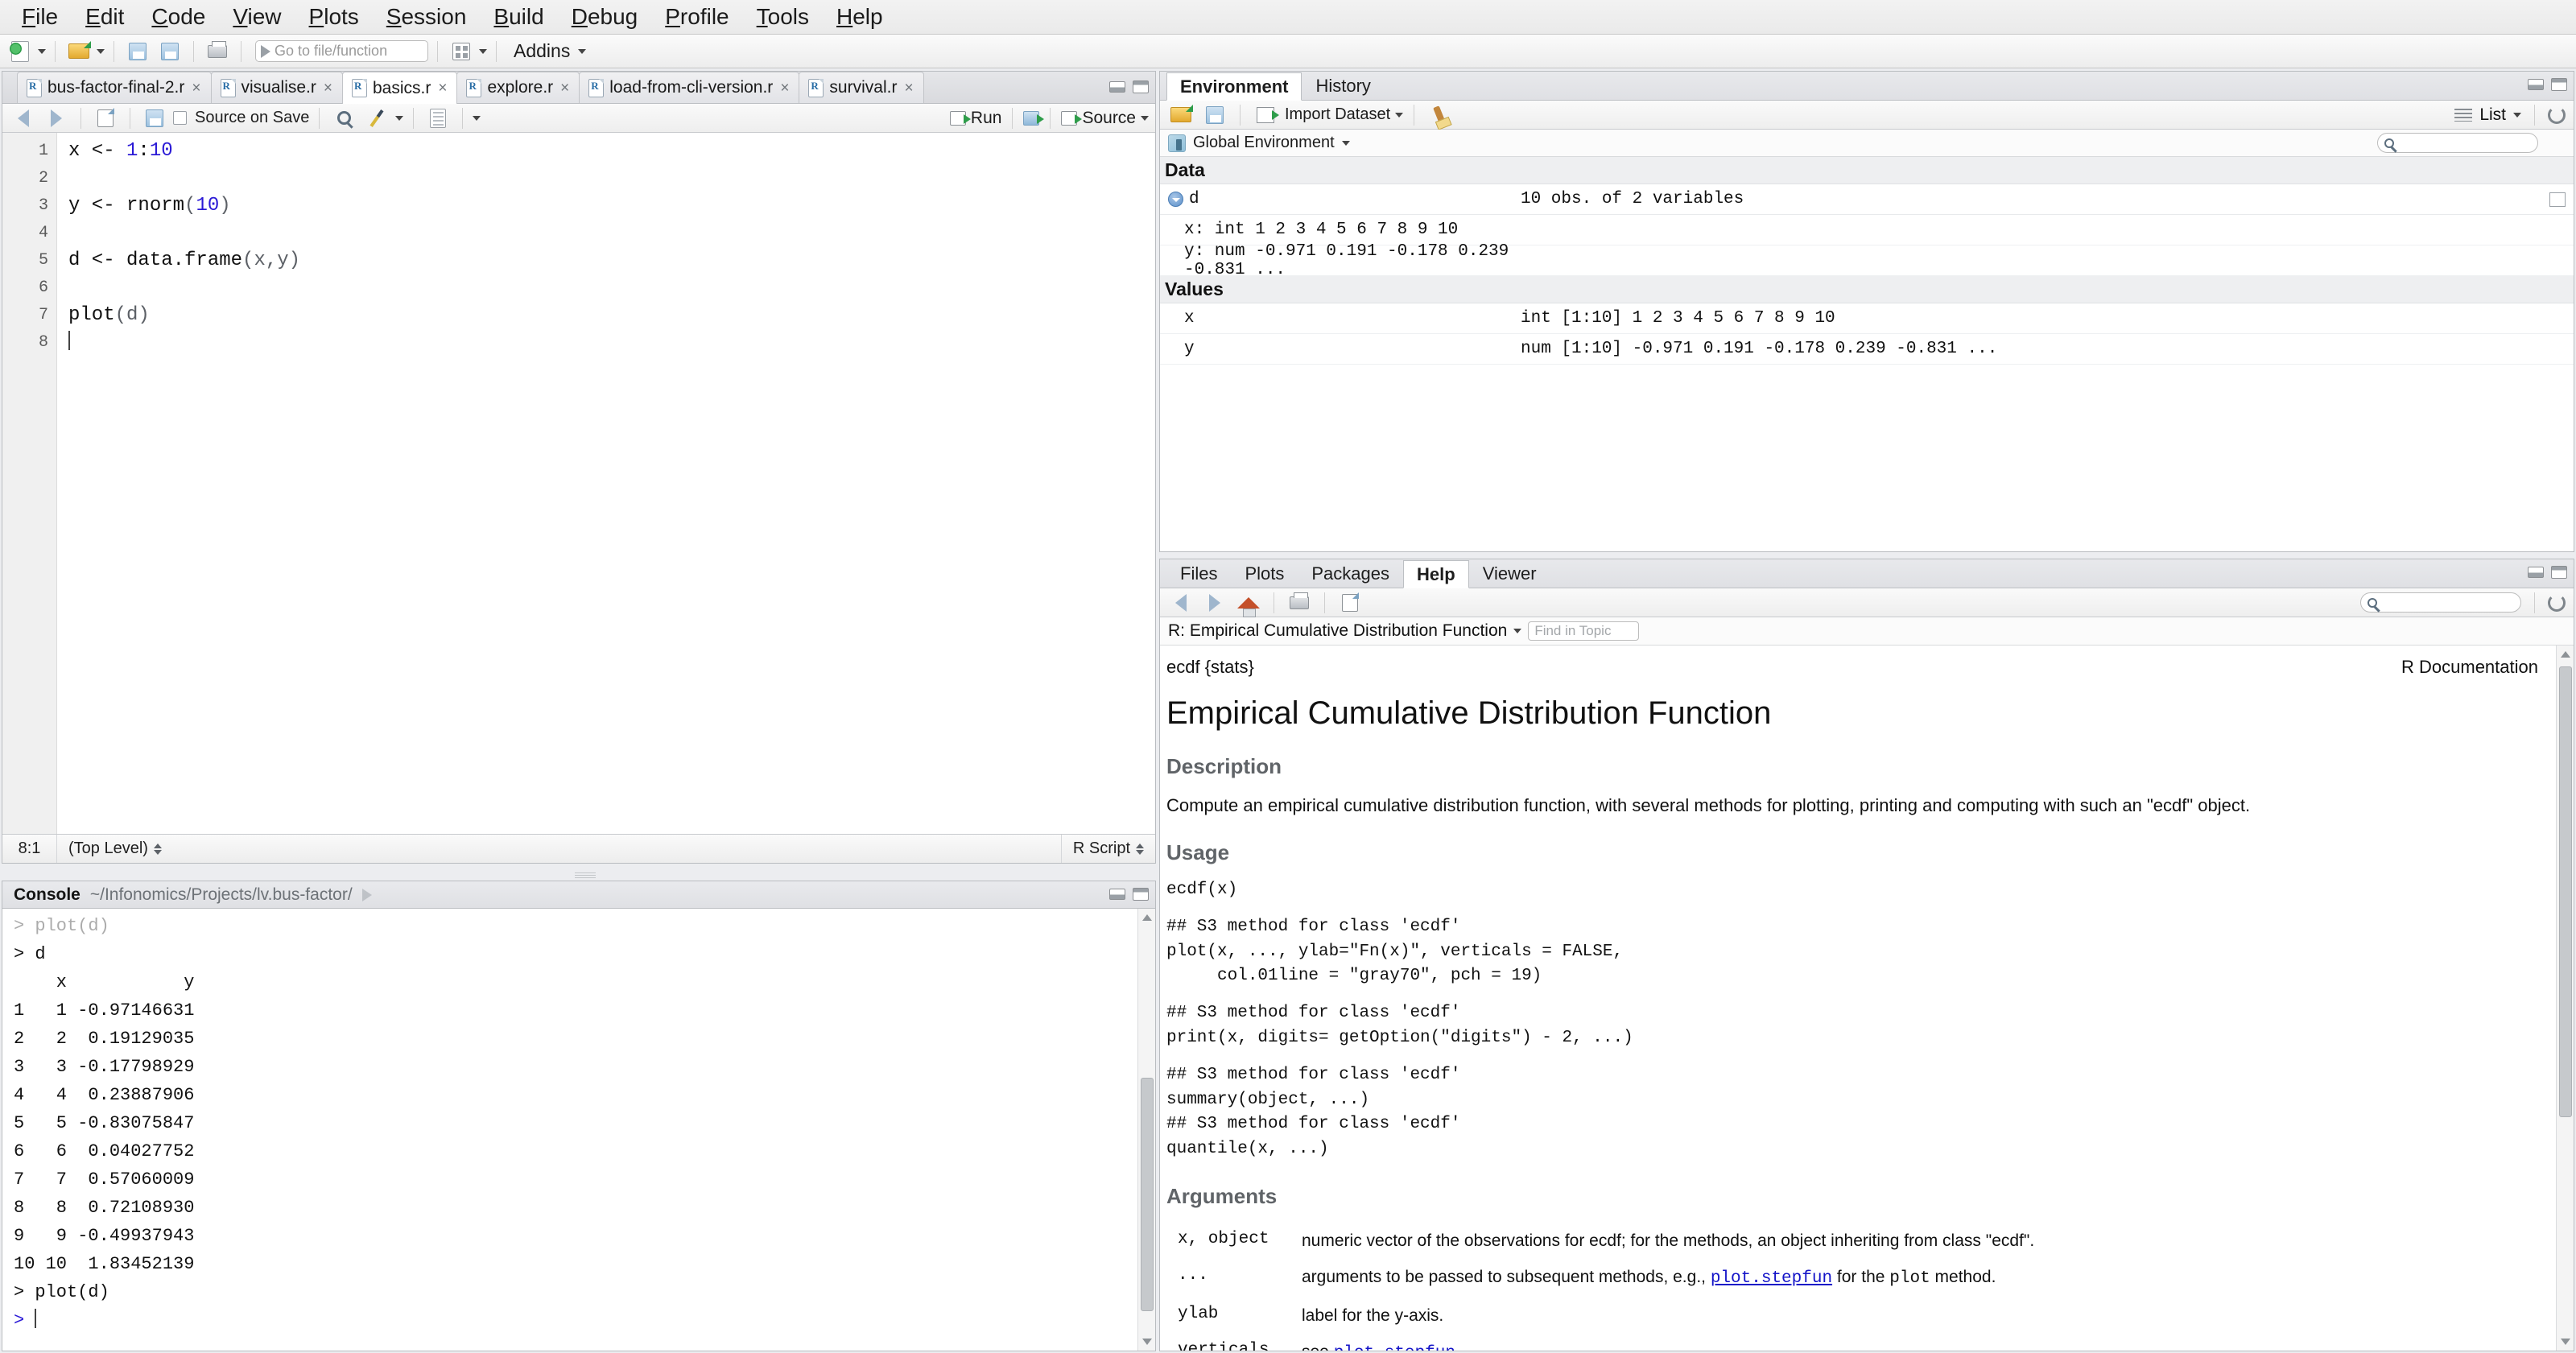 The width and height of the screenshot is (2576, 1353). I want to click on code-tools-button, so click(376, 118).